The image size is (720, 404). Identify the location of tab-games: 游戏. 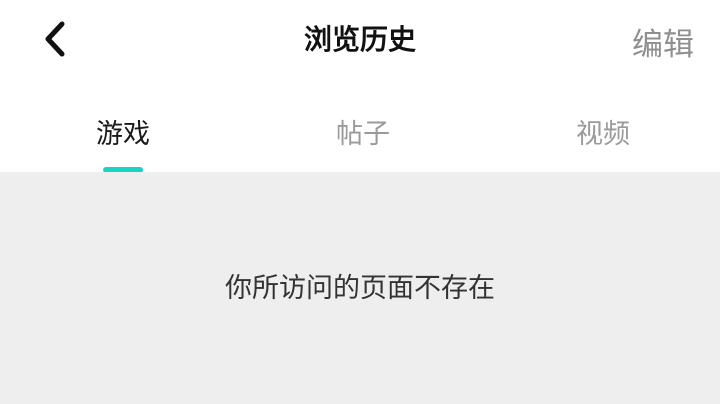
(123, 131).